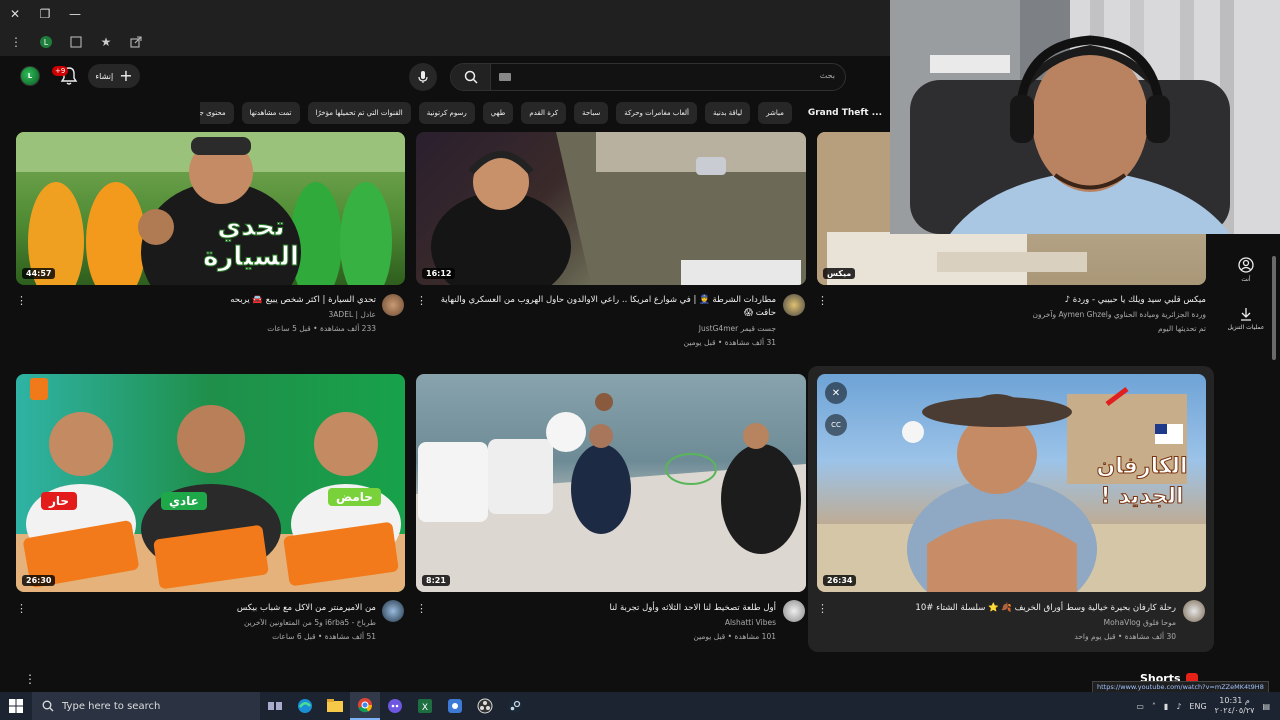 The width and height of the screenshot is (1280, 720). I want to click on channel-name: جست قيمر JustG4mer, so click(603, 328).